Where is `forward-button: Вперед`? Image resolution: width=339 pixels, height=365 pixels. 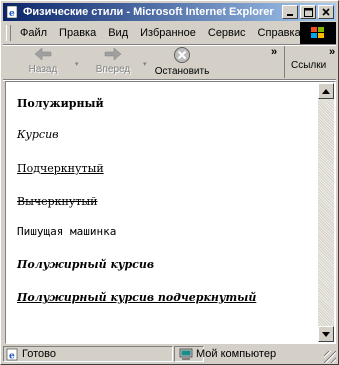
forward-button: Вперед is located at coordinates (113, 62).